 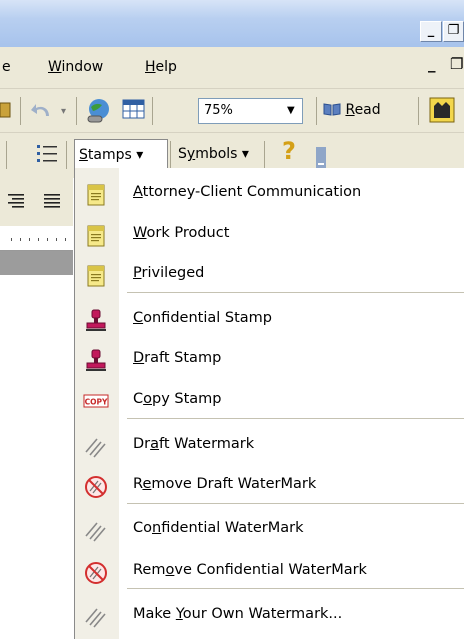 I want to click on menu-item: Confidential WaterMark, so click(x=269, y=530).